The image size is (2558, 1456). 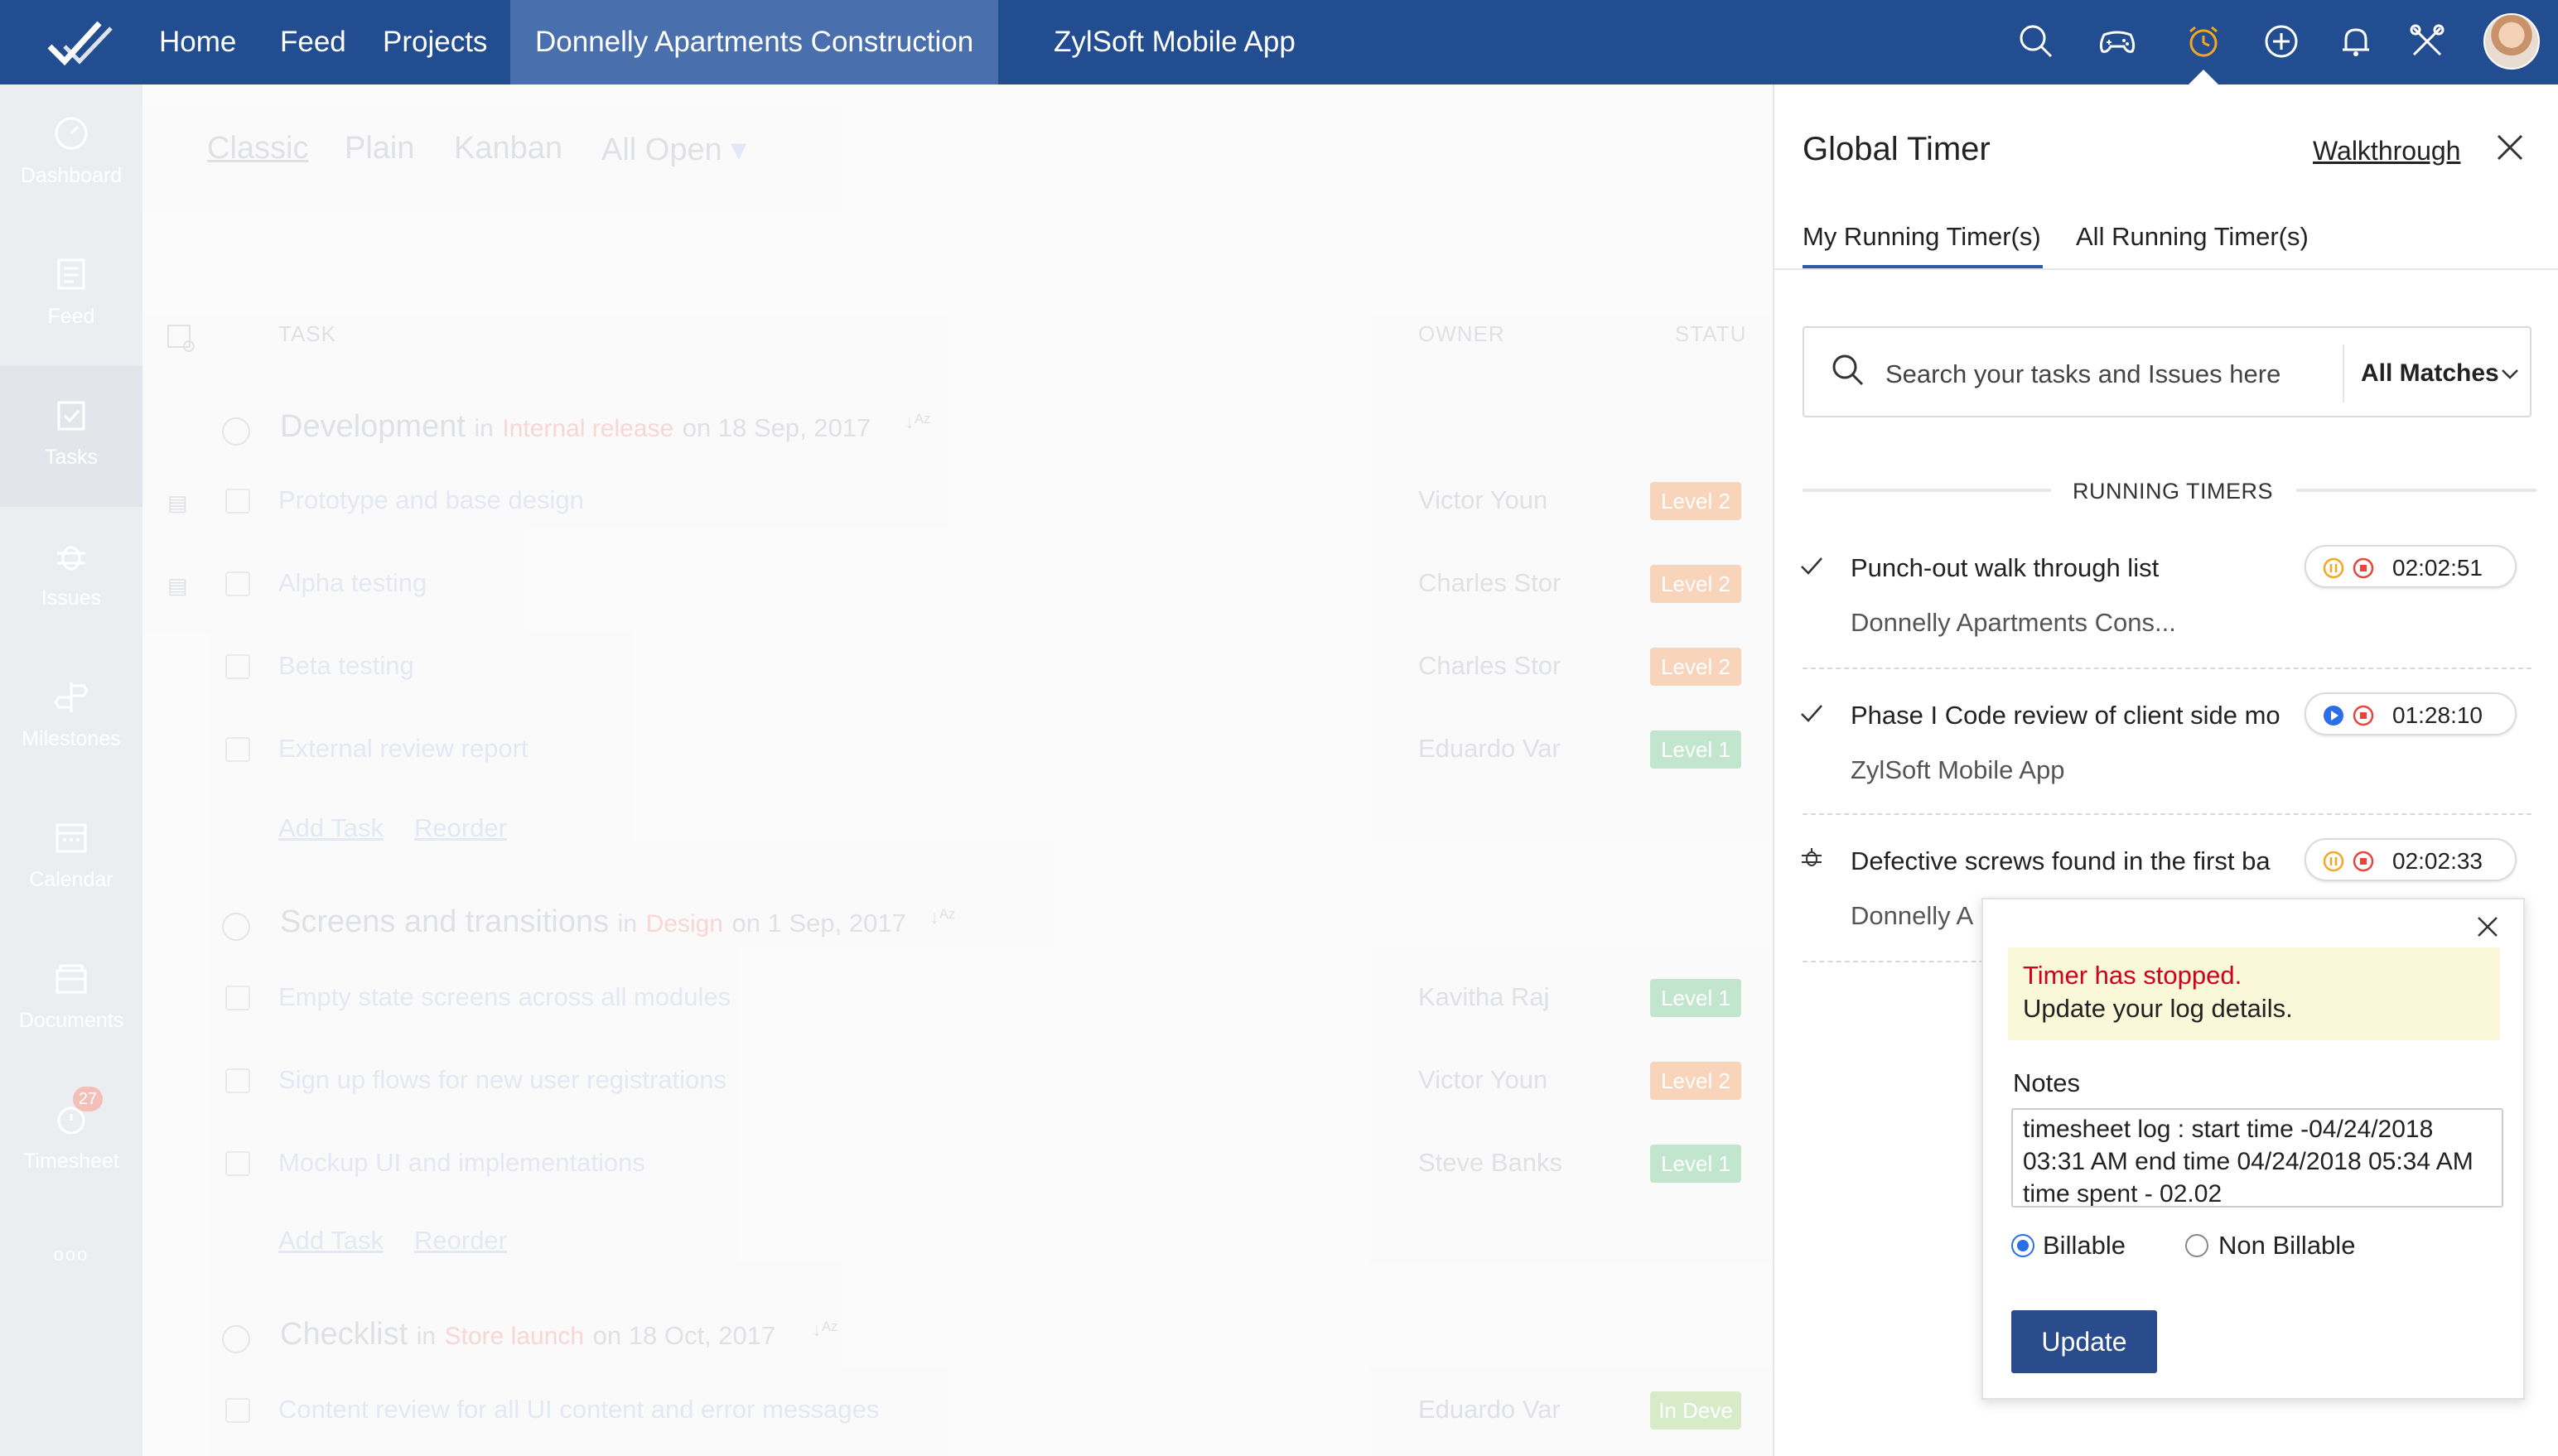 I want to click on timer-icon, so click(x=2203, y=41).